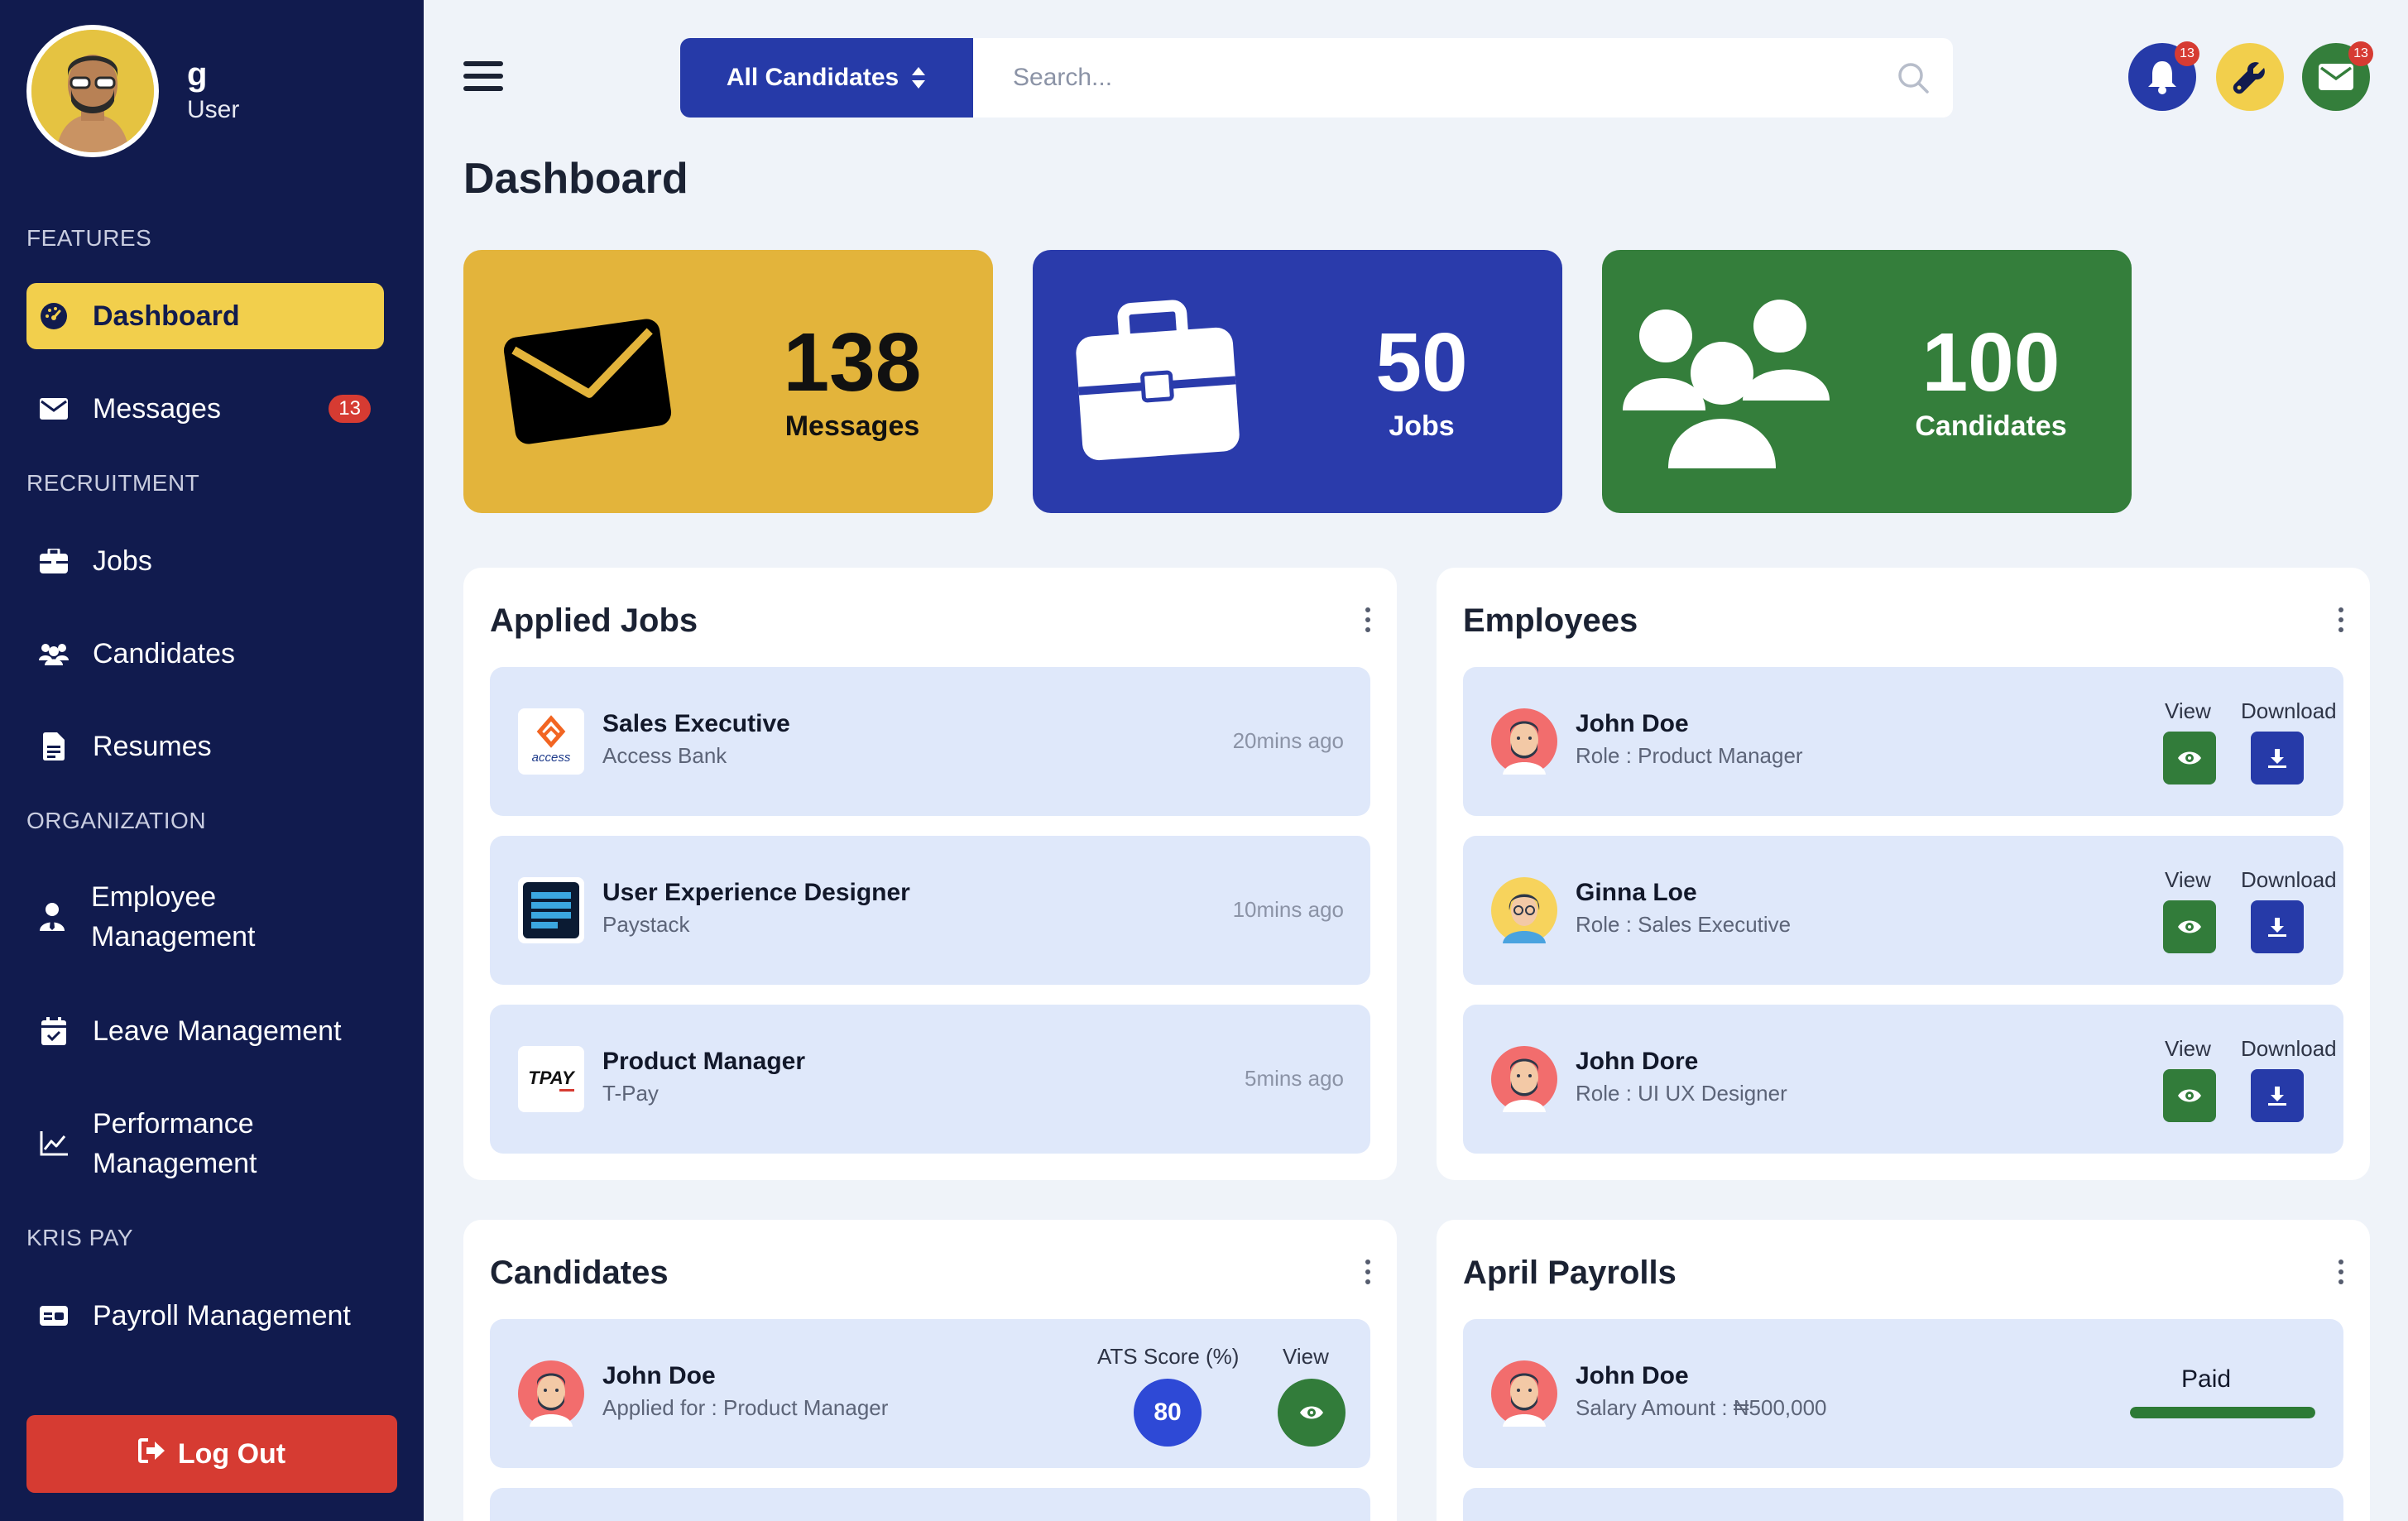  I want to click on employee-role: Role : UI UX Designer, so click(1681, 1093).